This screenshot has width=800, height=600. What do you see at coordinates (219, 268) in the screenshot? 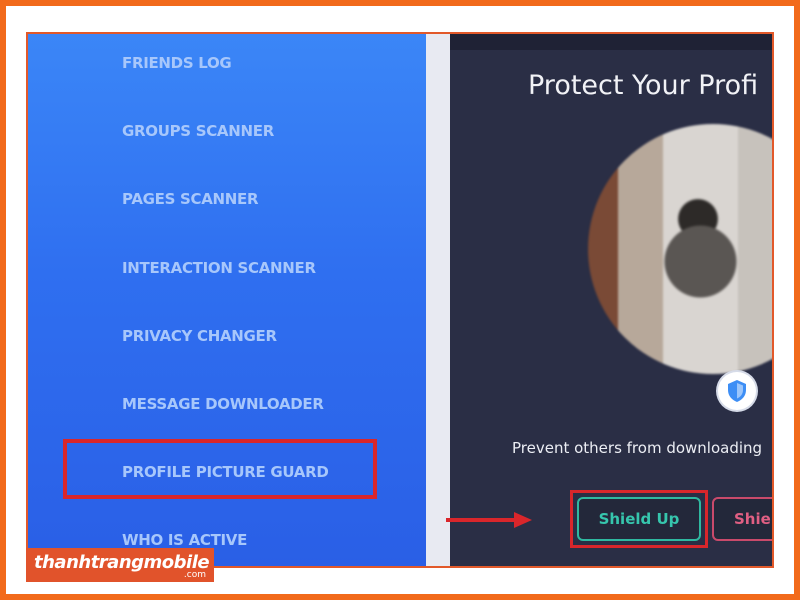
I see `sidebar-item-interaction-scanner: INTERACTION SCANNER` at bounding box center [219, 268].